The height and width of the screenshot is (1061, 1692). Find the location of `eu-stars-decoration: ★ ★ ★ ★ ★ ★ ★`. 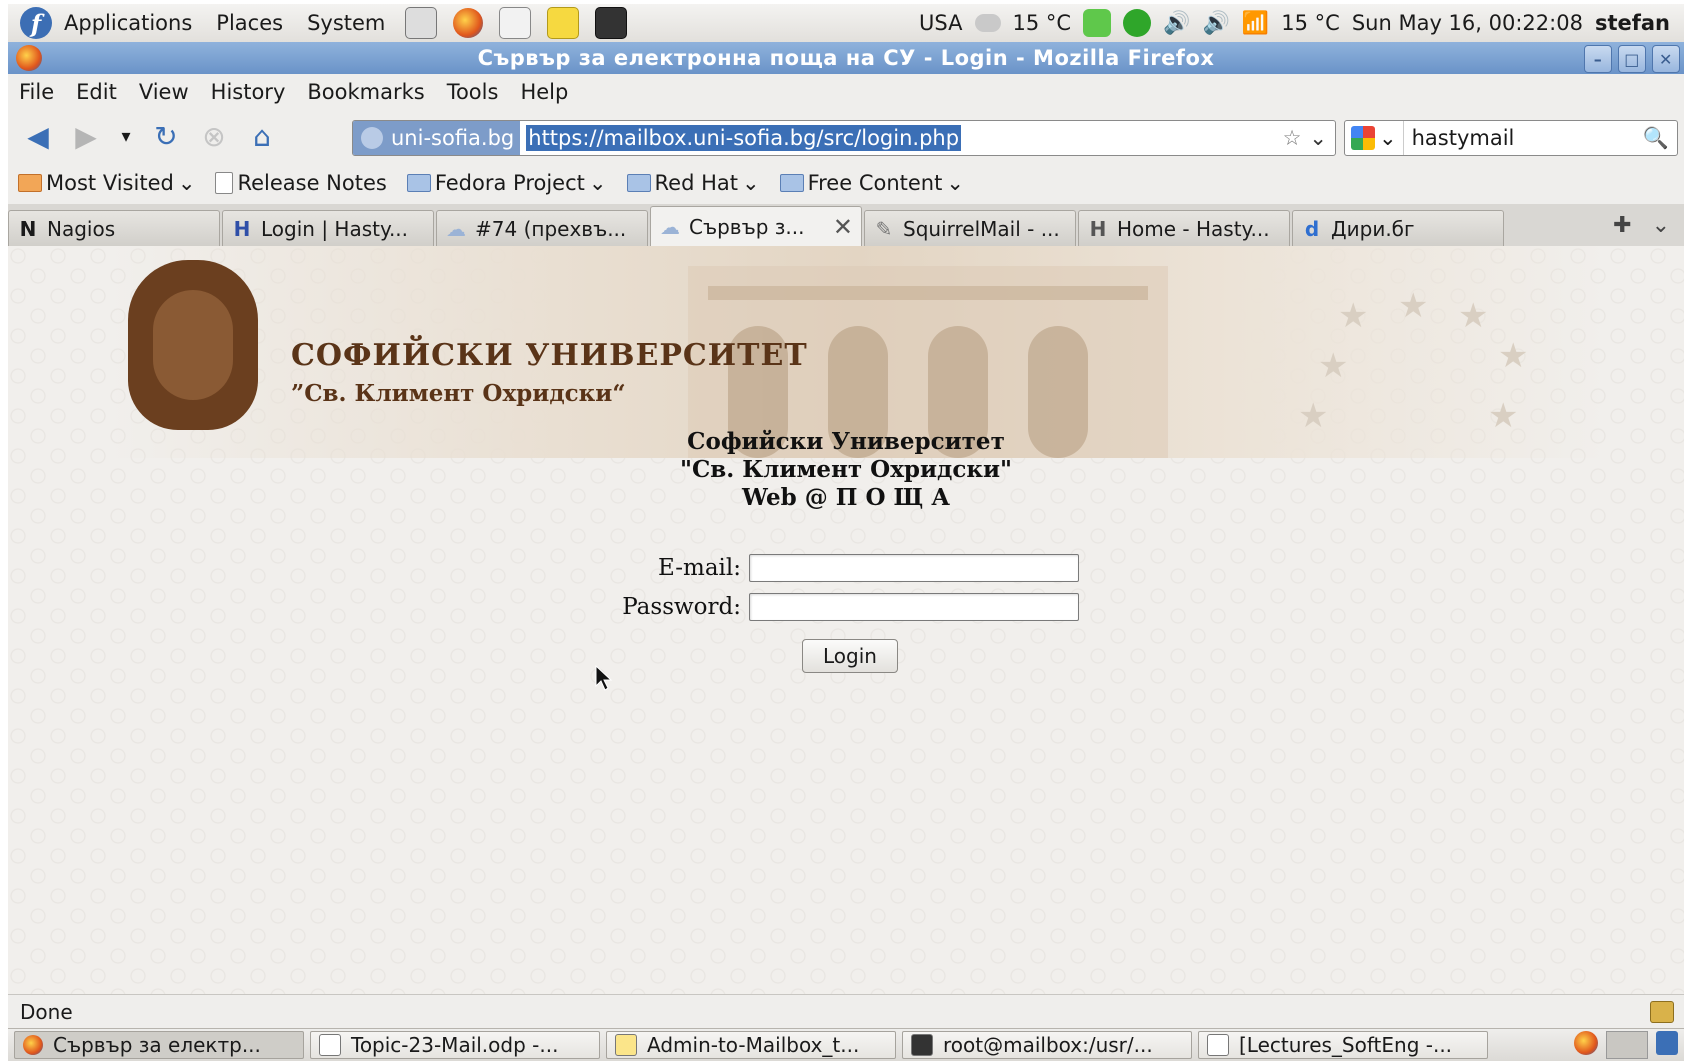

eu-stars-decoration: ★ ★ ★ ★ ★ ★ ★ is located at coordinates (1413, 361).